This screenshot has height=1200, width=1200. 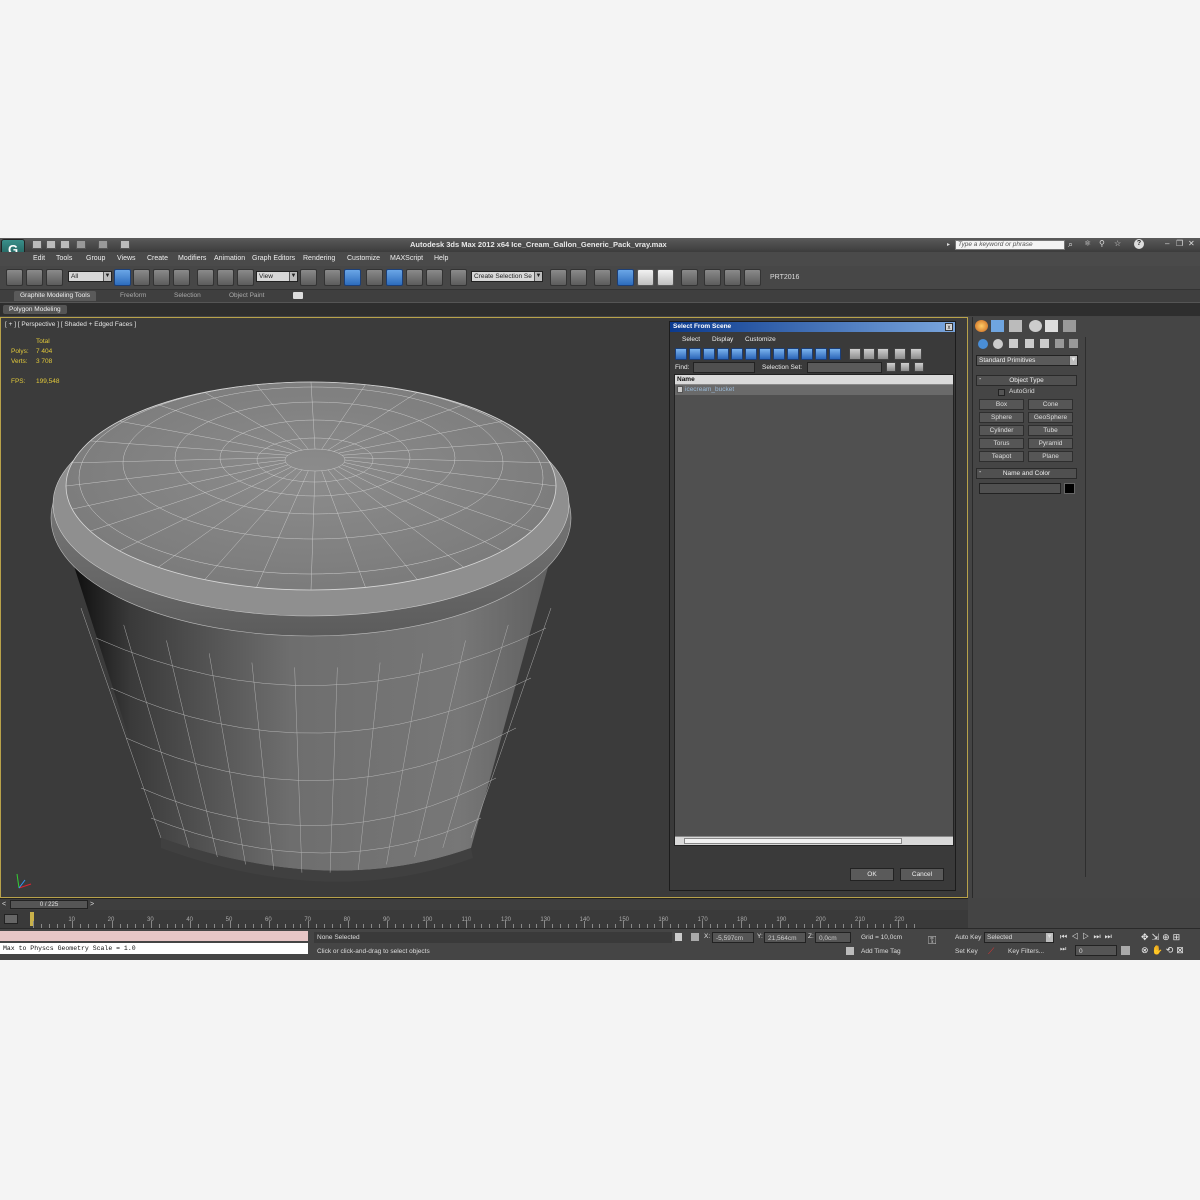 What do you see at coordinates (141, 277) in the screenshot?
I see `select-by-name-icon` at bounding box center [141, 277].